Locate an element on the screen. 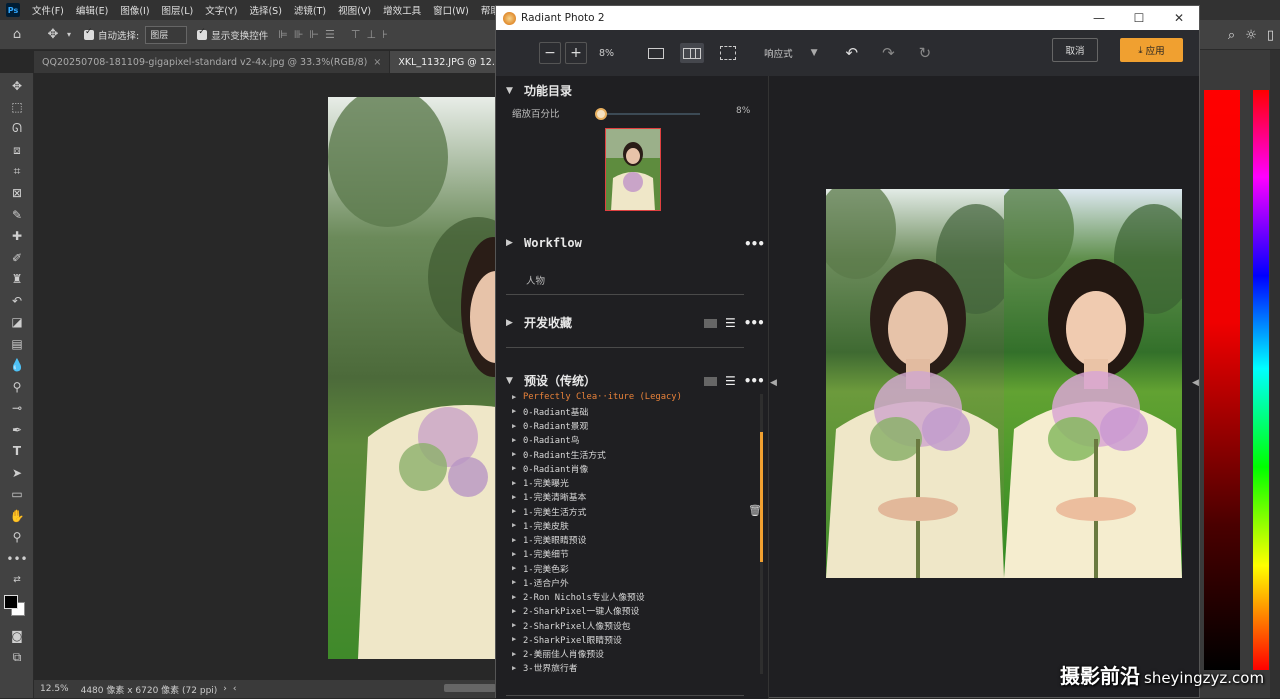 The image size is (1280, 699). more-tools-icon: ••• is located at coordinates (17, 559).